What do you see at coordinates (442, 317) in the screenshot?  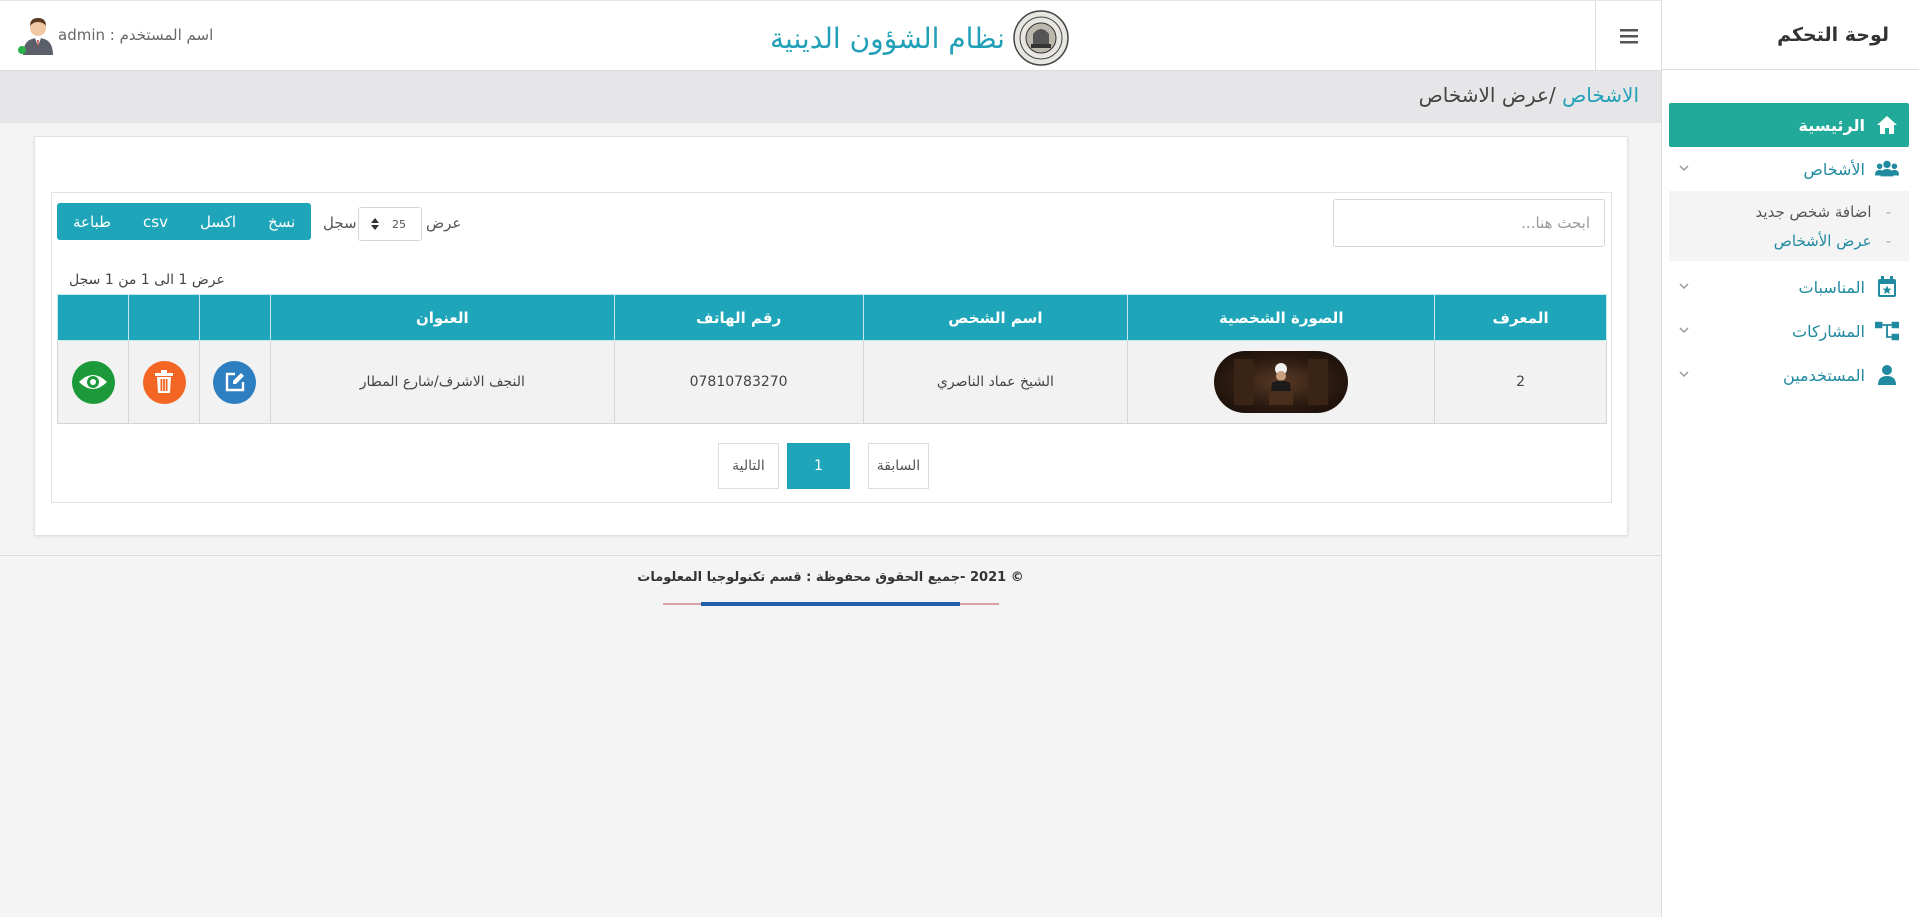 I see `column-header-address: العنوان` at bounding box center [442, 317].